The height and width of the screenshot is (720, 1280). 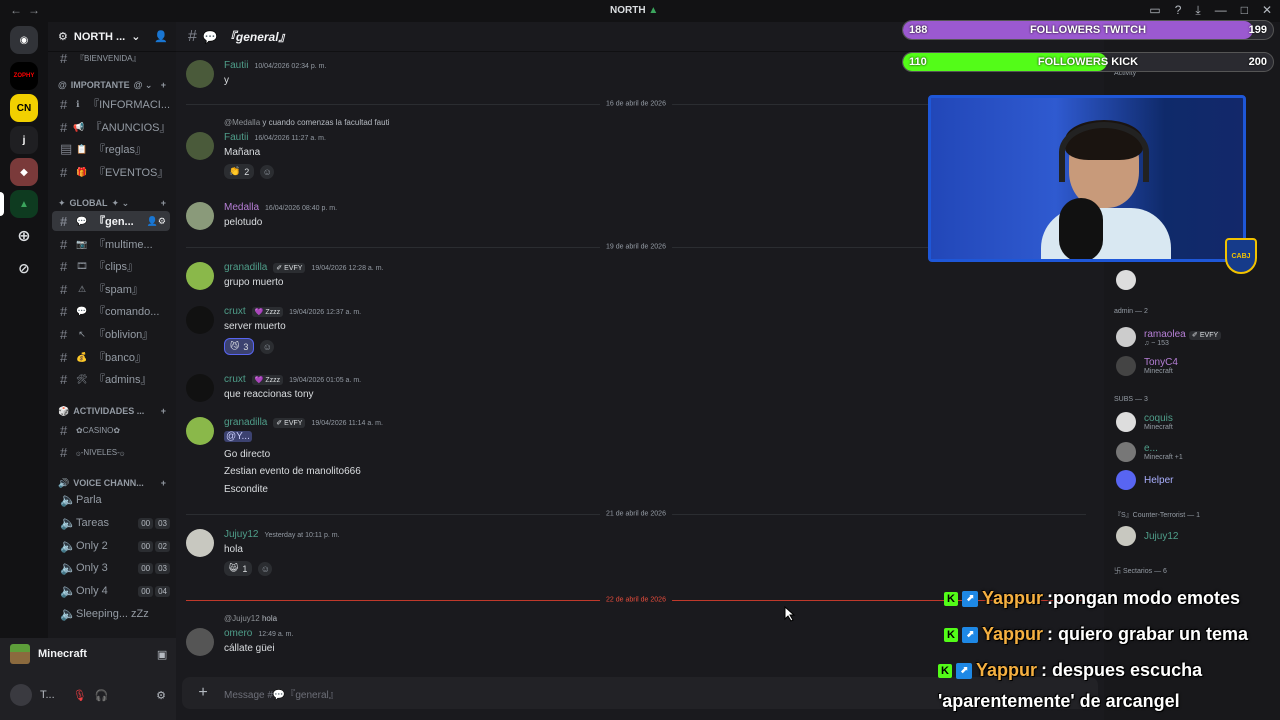 I want to click on mic-muted-icon: 🎙, so click(x=80, y=695).